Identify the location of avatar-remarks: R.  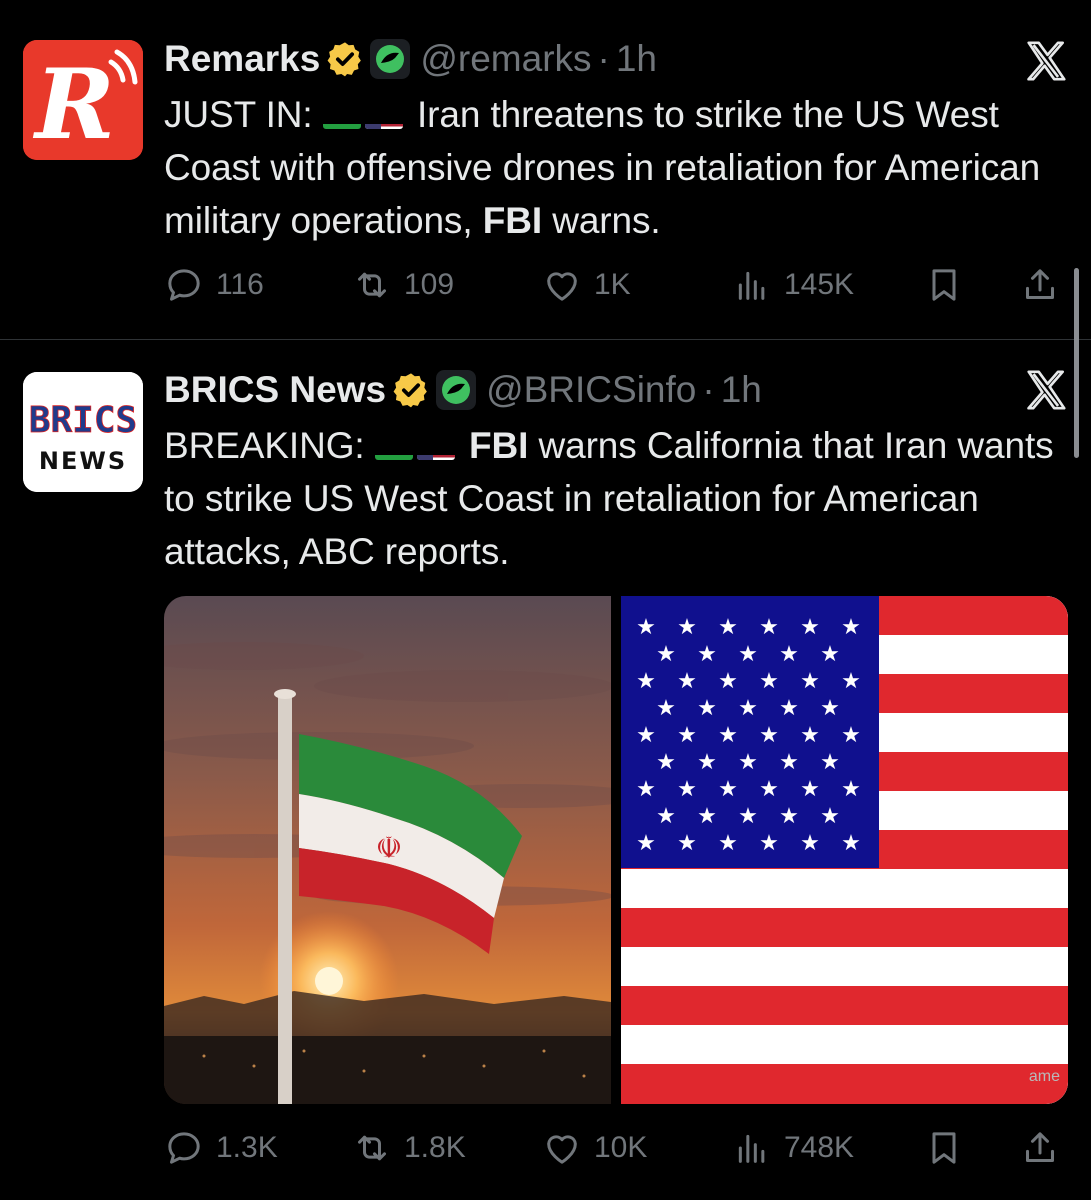
(83, 100).